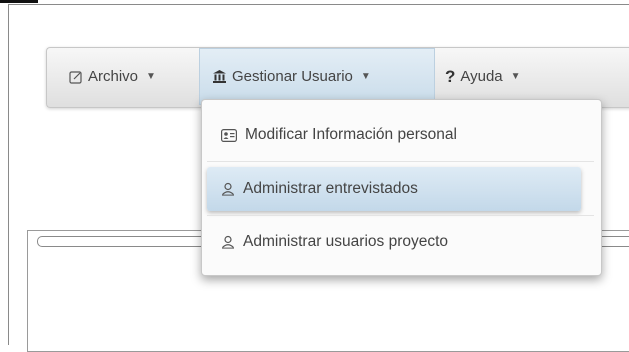 This screenshot has height=352, width=629. What do you see at coordinates (450, 76) in the screenshot?
I see `question-icon: ?` at bounding box center [450, 76].